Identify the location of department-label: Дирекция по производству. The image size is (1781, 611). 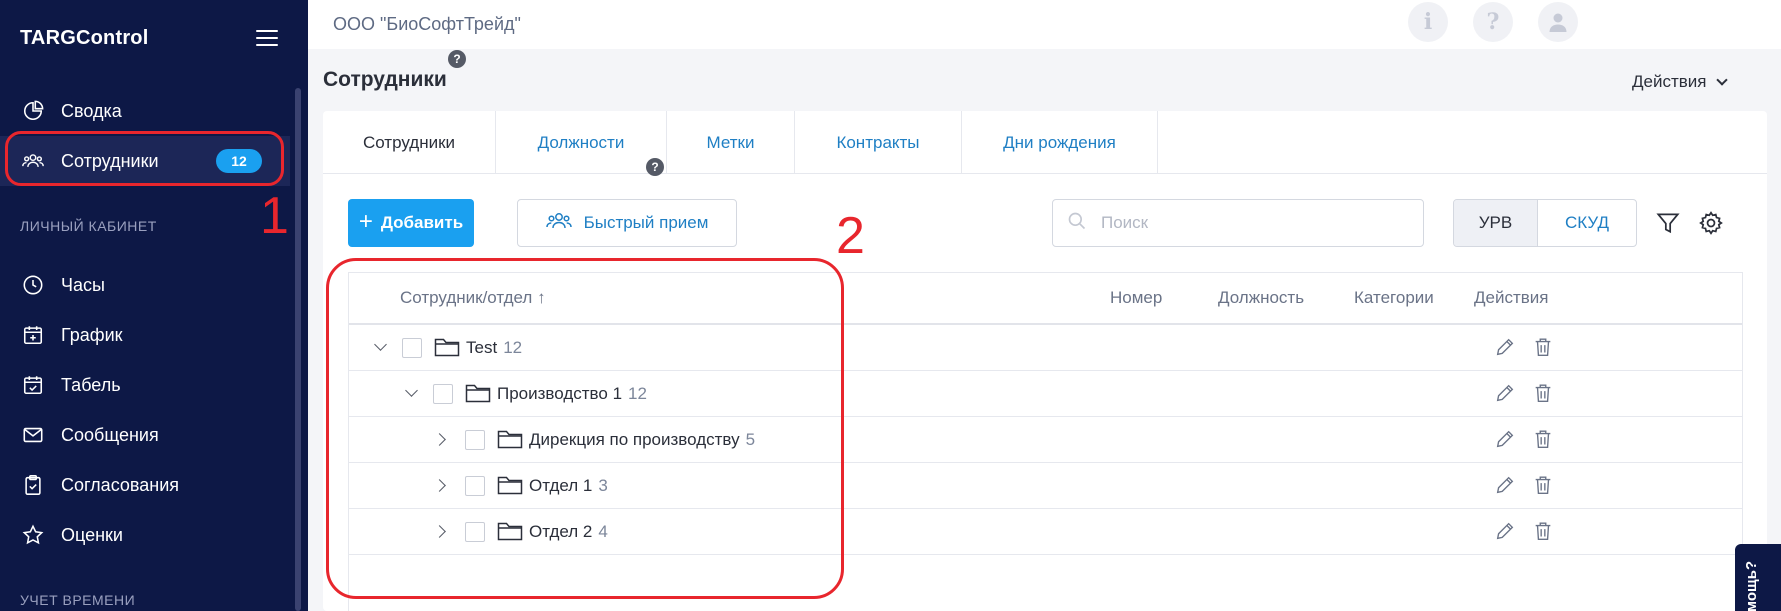
(634, 439).